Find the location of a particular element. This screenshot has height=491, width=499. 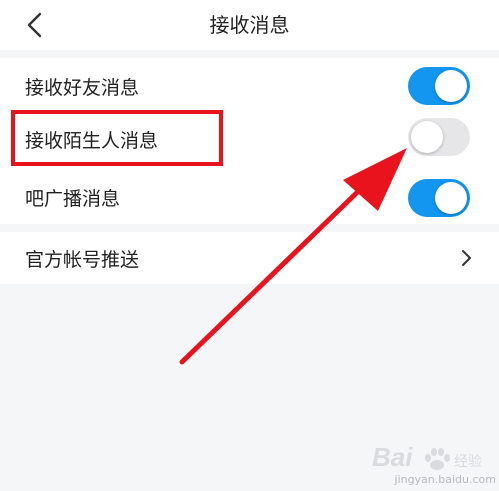

svg-text: Bai is located at coordinates (392, 457).